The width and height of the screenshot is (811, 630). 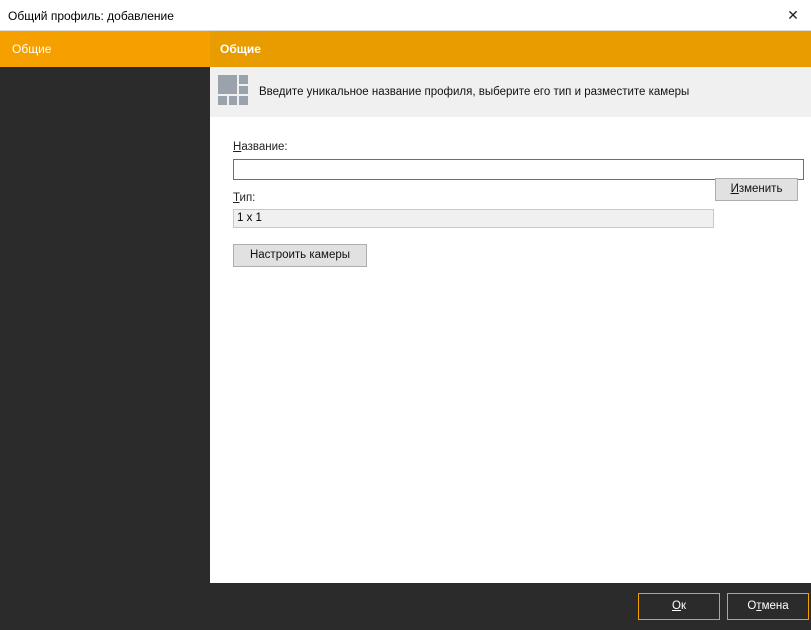 I want to click on sidebar-item-general: Общие, so click(x=105, y=49).